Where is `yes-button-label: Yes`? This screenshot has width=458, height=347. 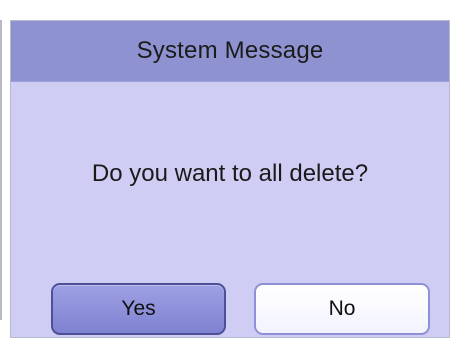 yes-button-label: Yes is located at coordinates (138, 308).